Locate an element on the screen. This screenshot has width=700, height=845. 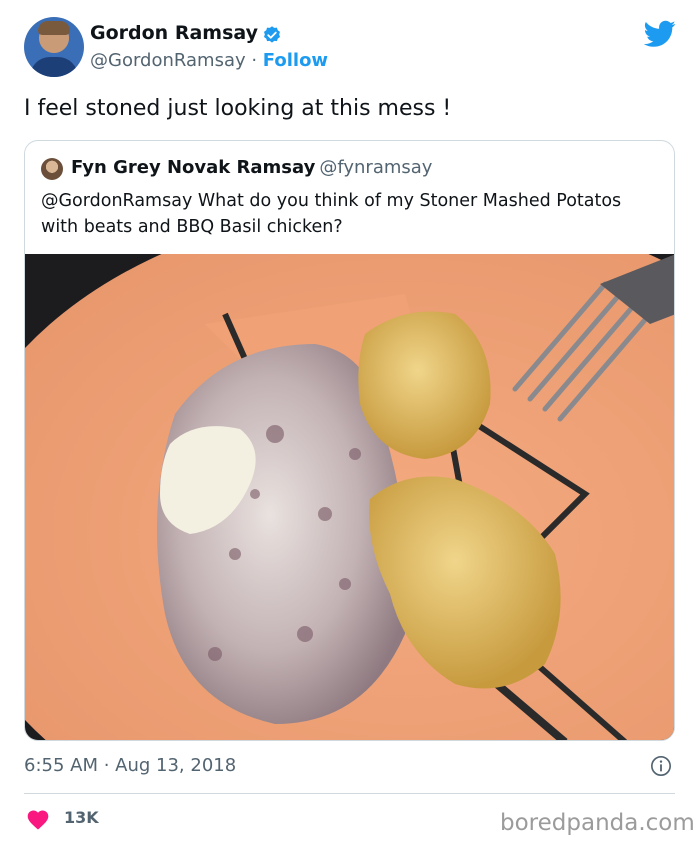
like-count: 13K is located at coordinates (81, 817).